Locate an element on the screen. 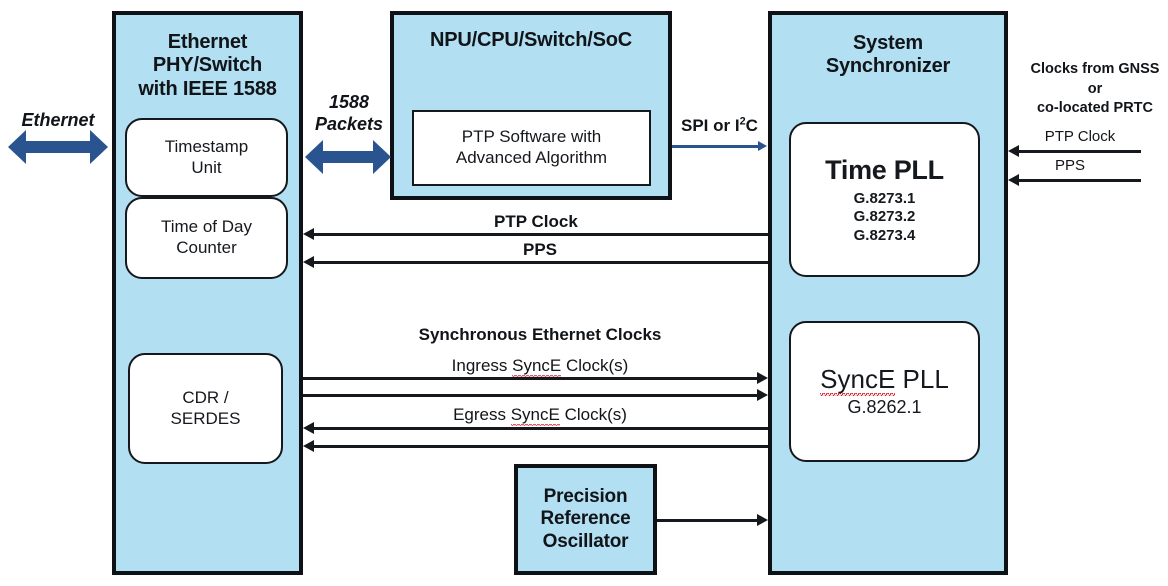  synce-pll-standard-1: G.8262.1 is located at coordinates (884, 407).